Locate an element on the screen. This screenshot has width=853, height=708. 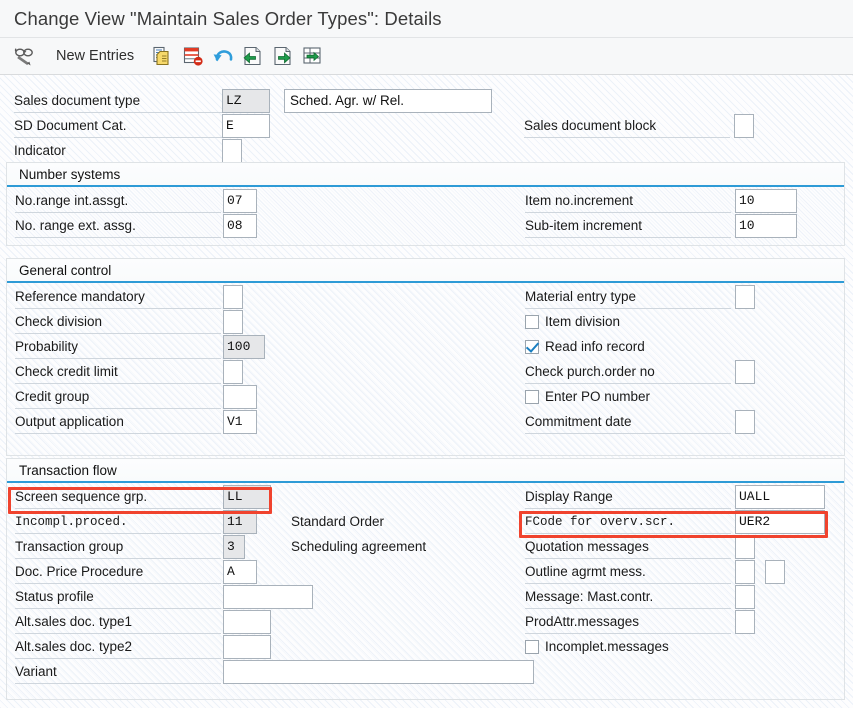
fcode-for-overv-scr-row: FCode for overv.scr. is located at coordinates (628, 522).